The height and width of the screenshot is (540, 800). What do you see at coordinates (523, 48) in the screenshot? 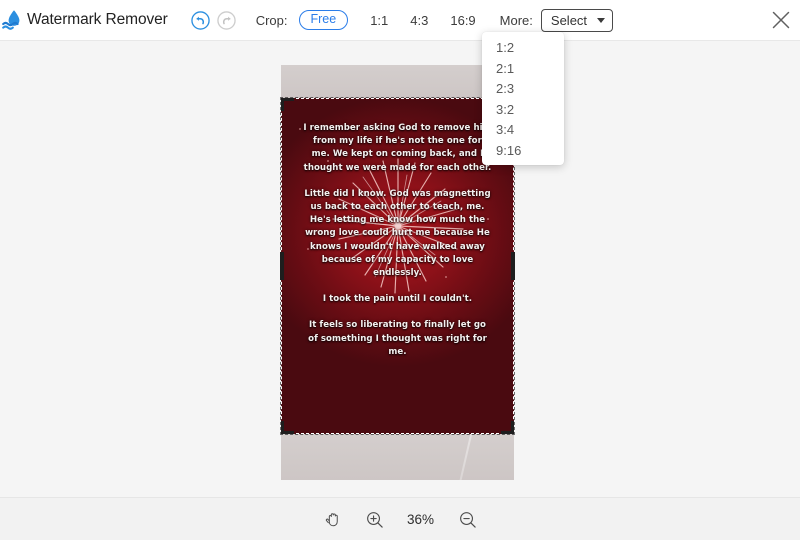
I see `dropdown-item-1-2: 1:2` at bounding box center [523, 48].